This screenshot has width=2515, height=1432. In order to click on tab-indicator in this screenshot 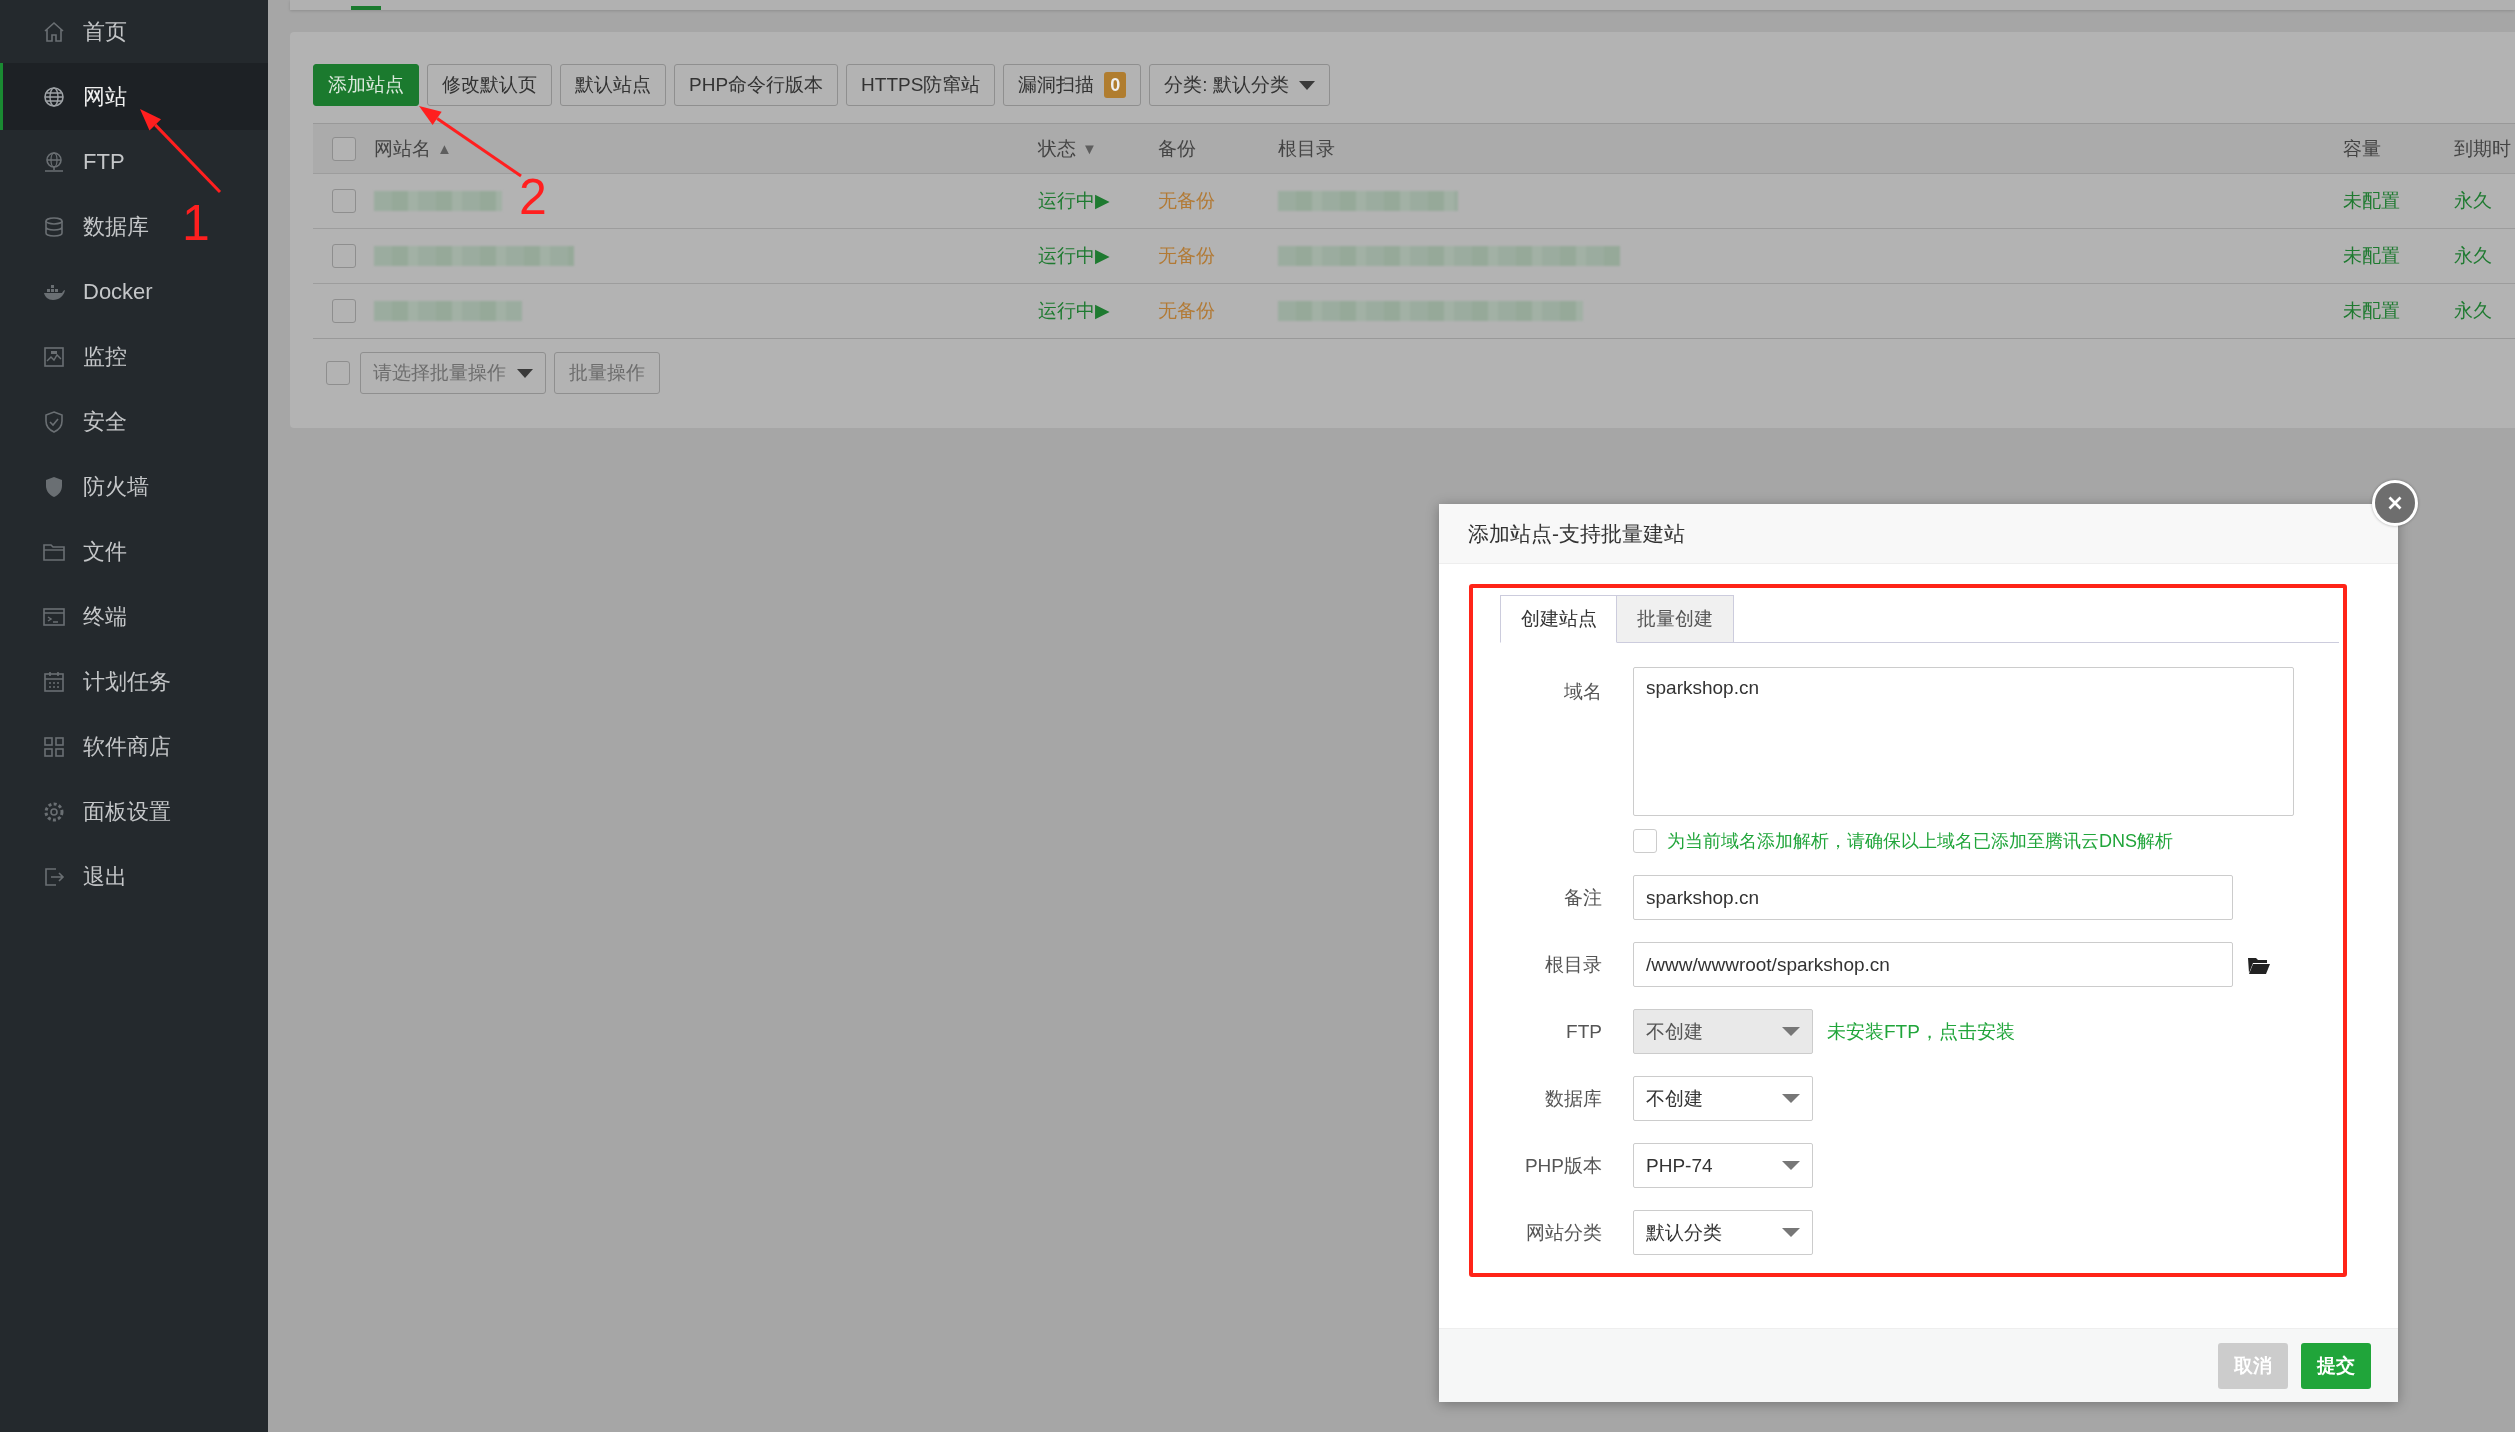, I will do `click(366, 8)`.